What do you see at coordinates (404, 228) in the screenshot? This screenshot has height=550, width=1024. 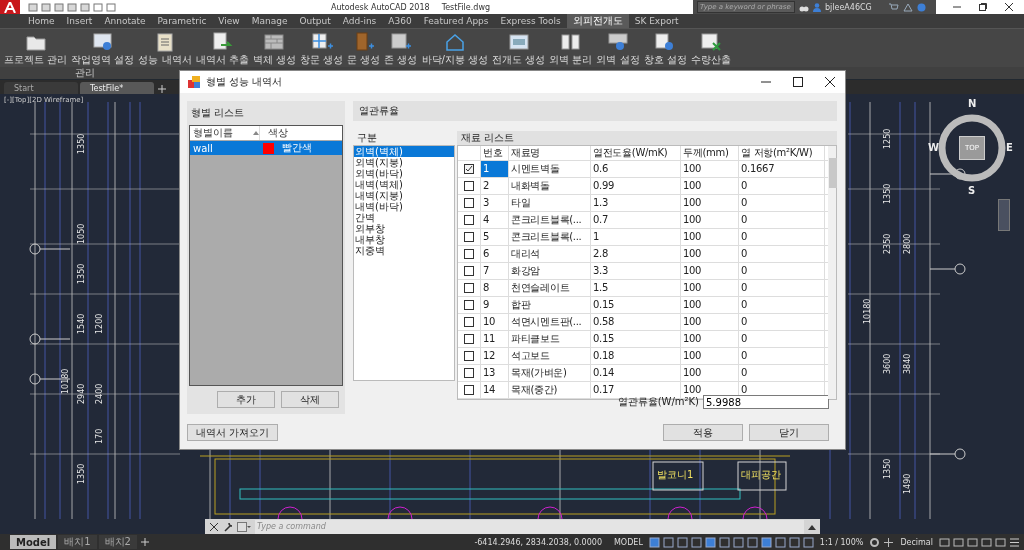 I see `category-item: 외부창` at bounding box center [404, 228].